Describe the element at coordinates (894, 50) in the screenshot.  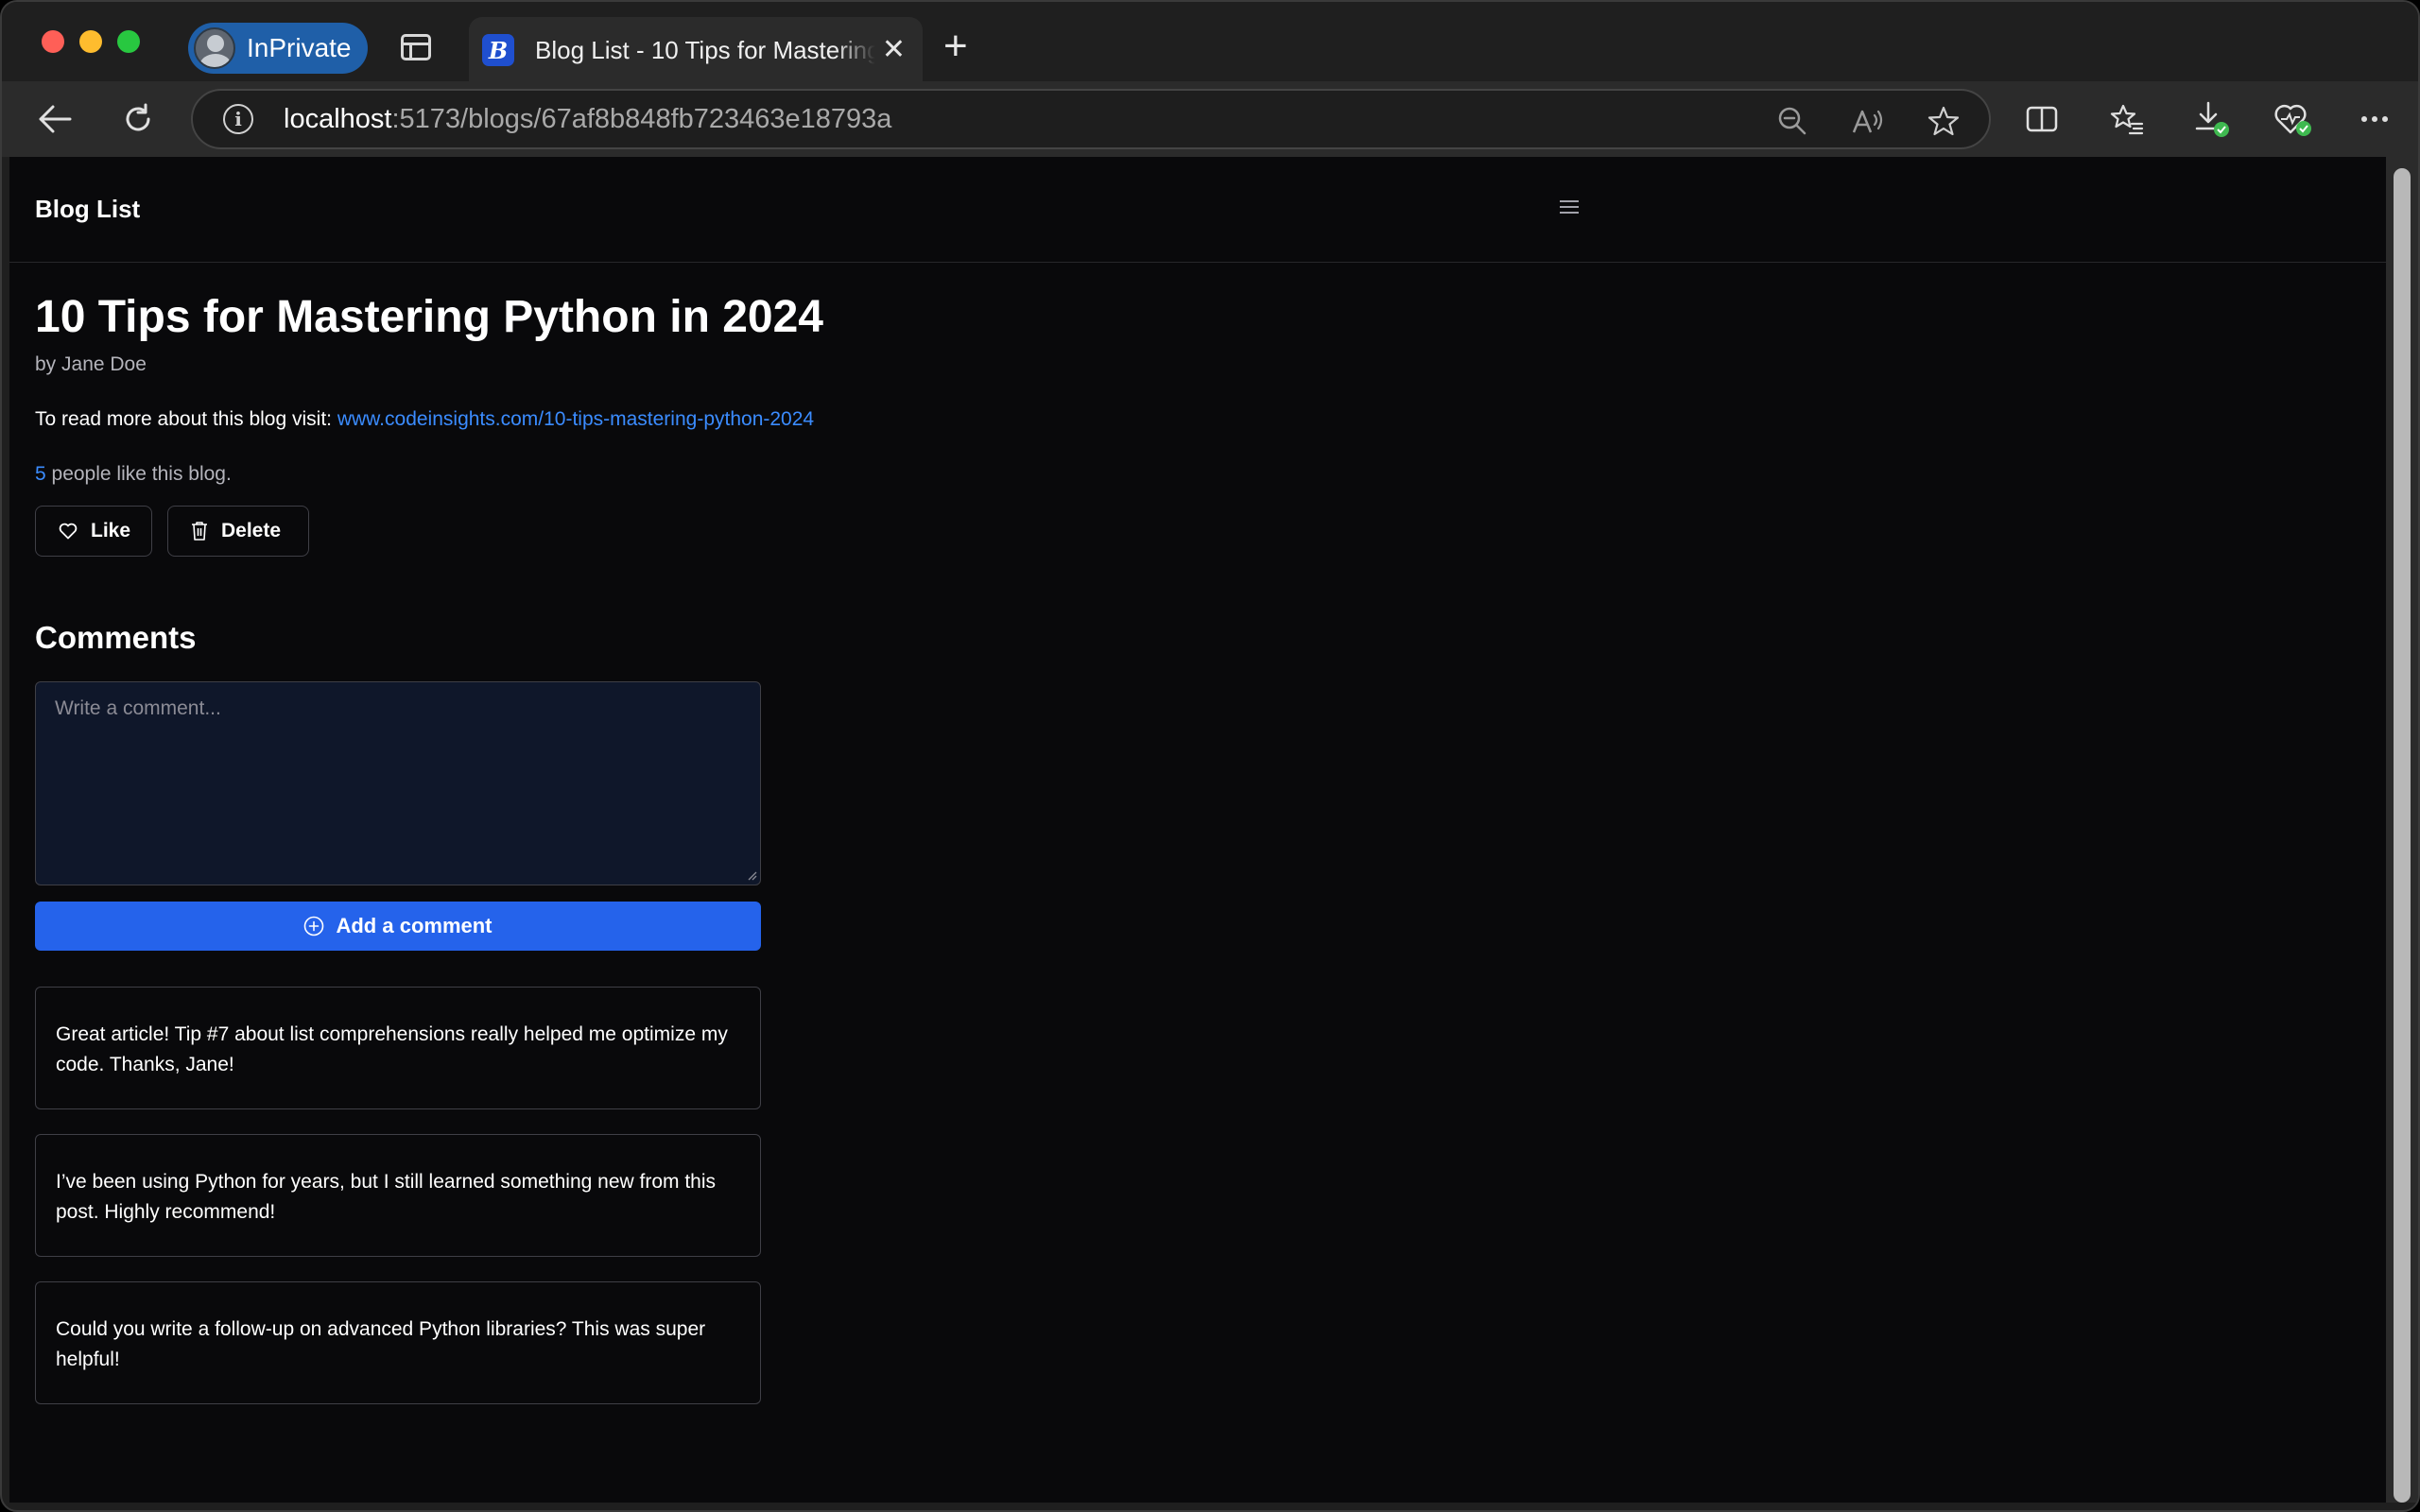
I see `close-tab-icon: ✕` at that location.